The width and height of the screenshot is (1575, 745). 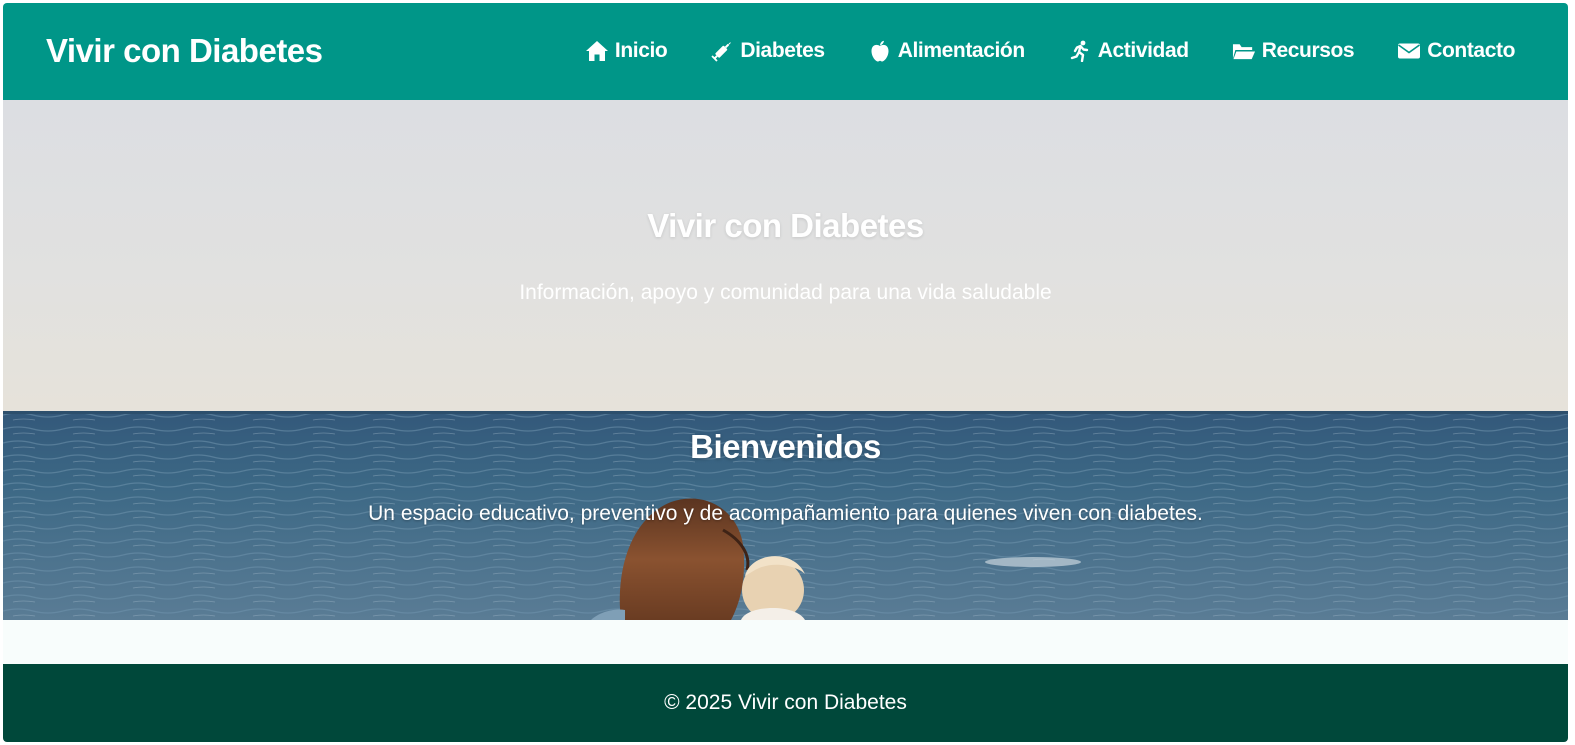 I want to click on running-icon, so click(x=1080, y=51).